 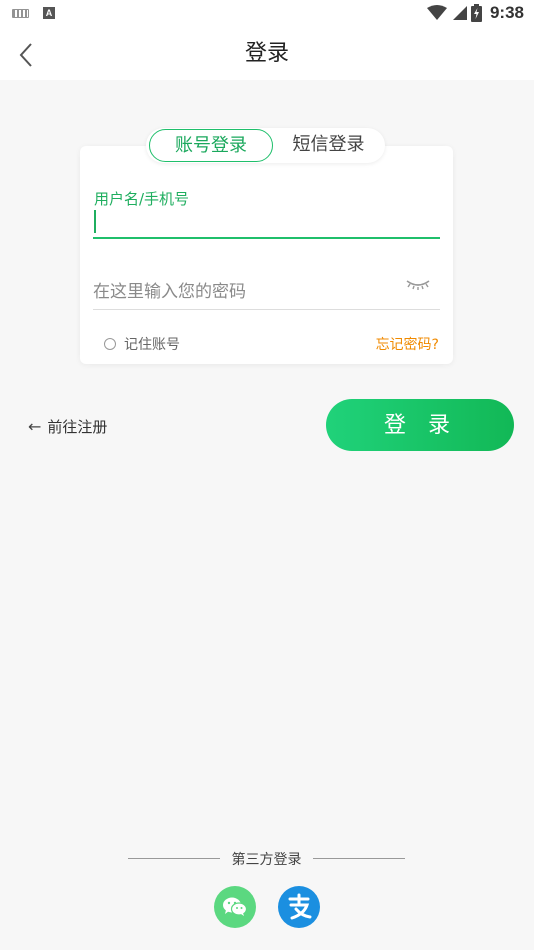 I want to click on alipay-icon, so click(x=300, y=906).